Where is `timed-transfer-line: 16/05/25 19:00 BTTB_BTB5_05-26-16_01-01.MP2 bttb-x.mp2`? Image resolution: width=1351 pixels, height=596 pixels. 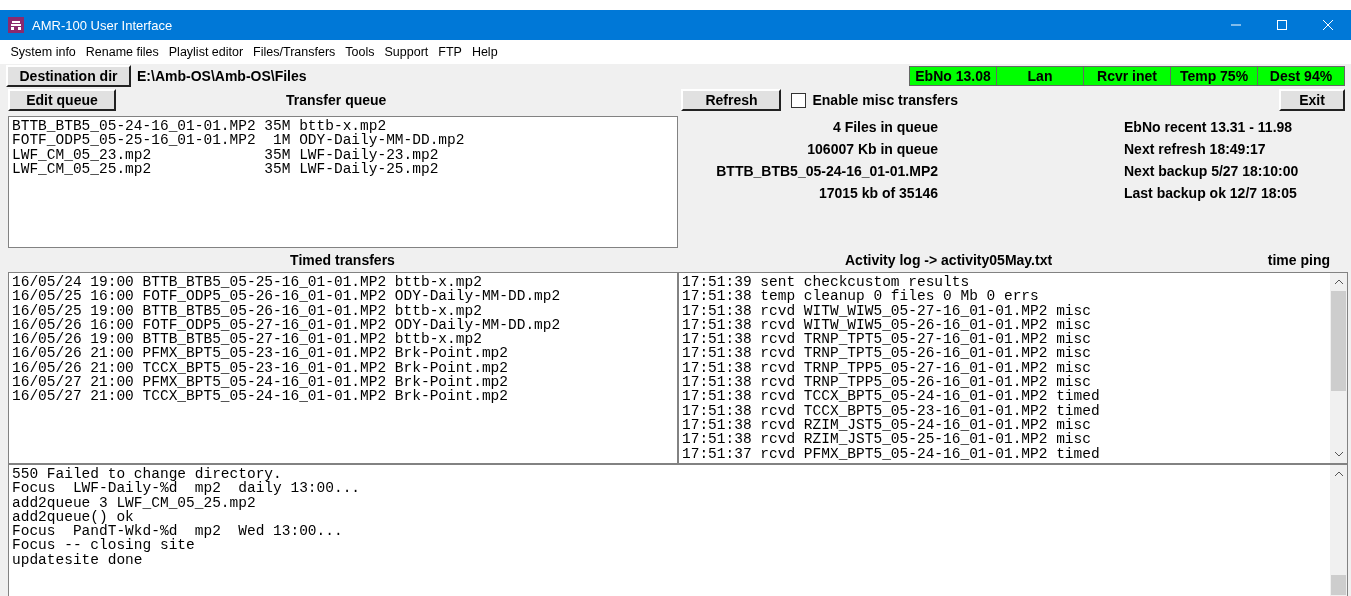
timed-transfer-line: 16/05/25 19:00 BTTB_BTB5_05-26-16_01-01.MP2 bttb-x.mp2 is located at coordinates (247, 310).